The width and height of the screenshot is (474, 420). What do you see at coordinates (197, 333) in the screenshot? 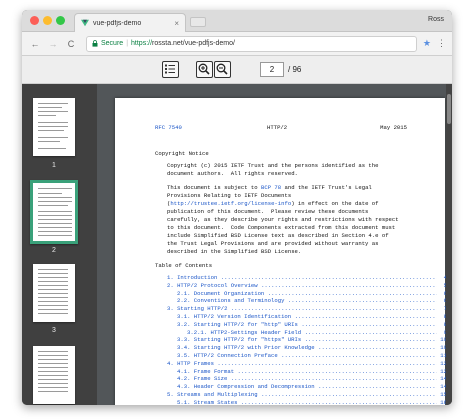
I see `toc-number: 3.2.1.` at bounding box center [197, 333].